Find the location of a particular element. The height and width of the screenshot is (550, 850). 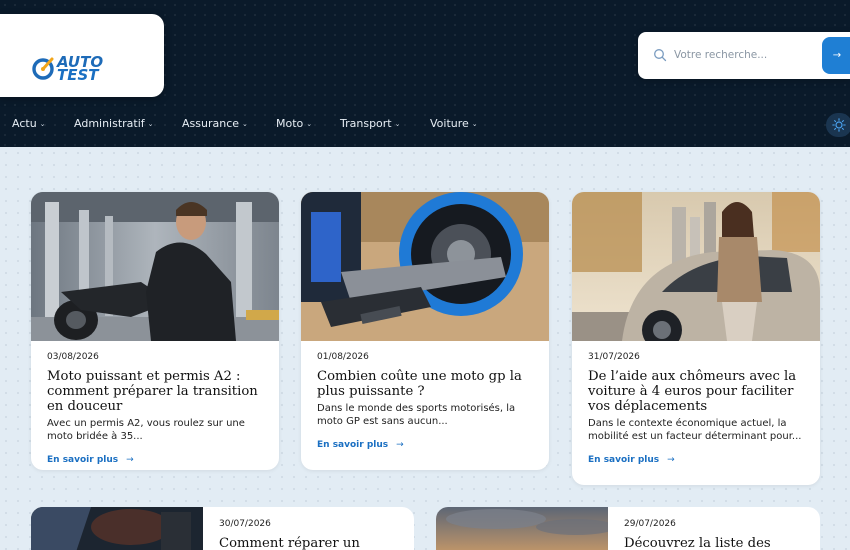

nav-item-transport: Transport ⌄ is located at coordinates (370, 123).